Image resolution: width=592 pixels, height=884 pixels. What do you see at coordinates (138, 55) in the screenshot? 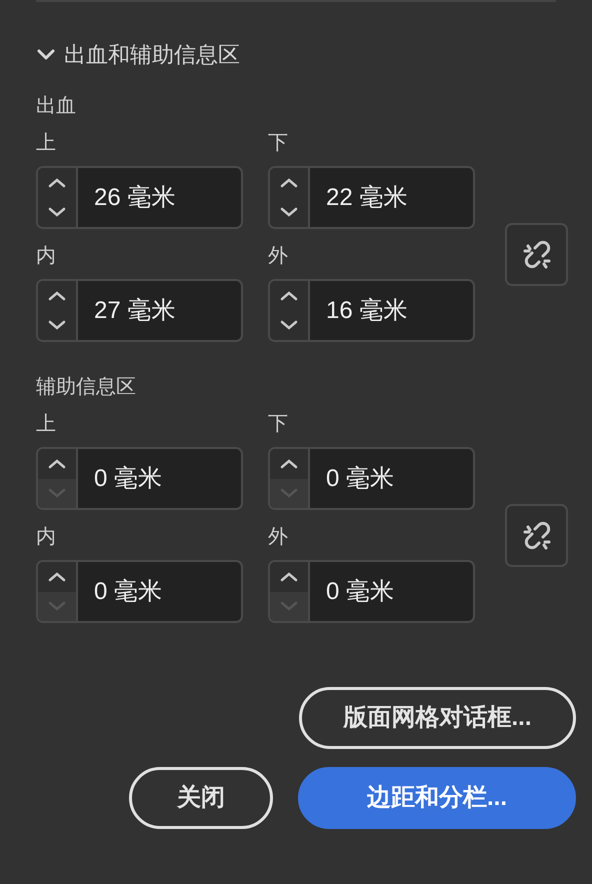
I see `section-header: 出血和辅助信息区` at bounding box center [138, 55].